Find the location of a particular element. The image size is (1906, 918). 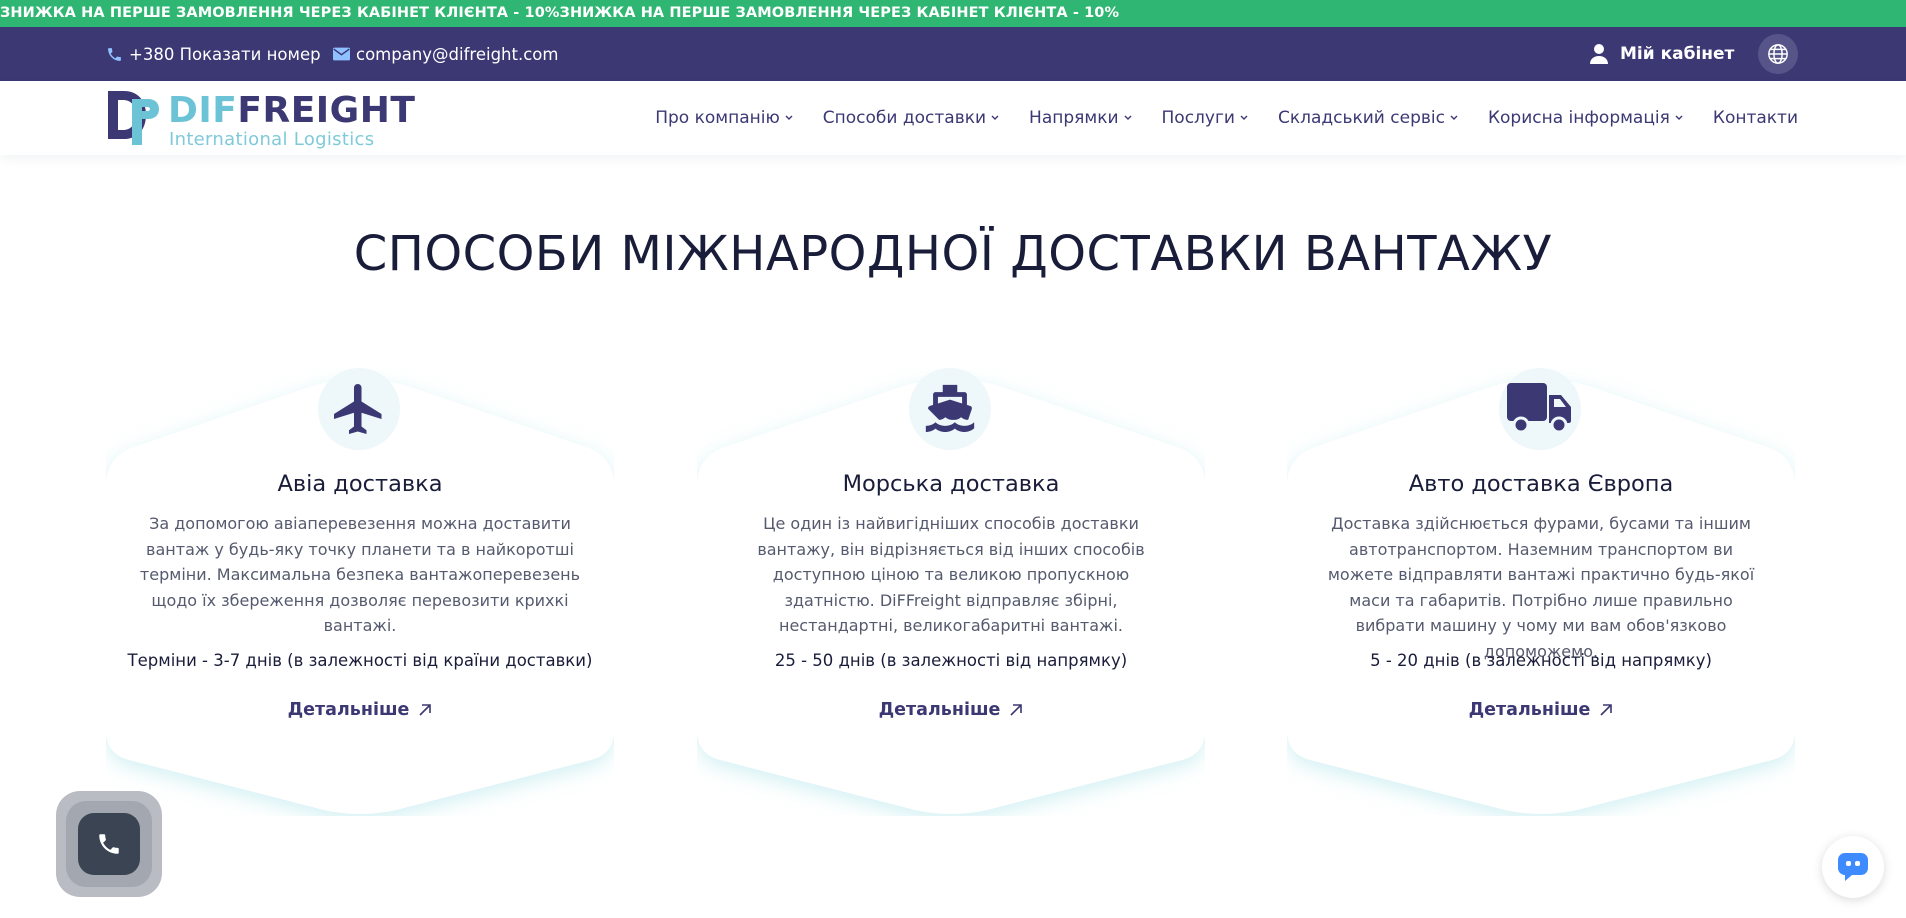

call-widget-ring is located at coordinates (109, 844).